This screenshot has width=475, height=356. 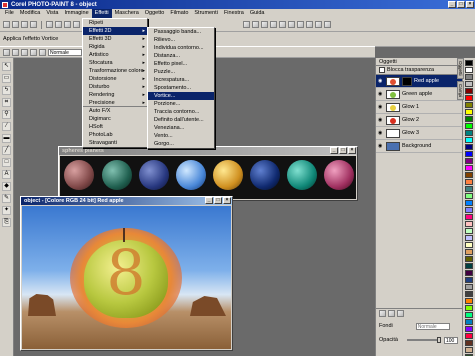 I want to click on text-tool-icon: A, so click(x=6, y=174).